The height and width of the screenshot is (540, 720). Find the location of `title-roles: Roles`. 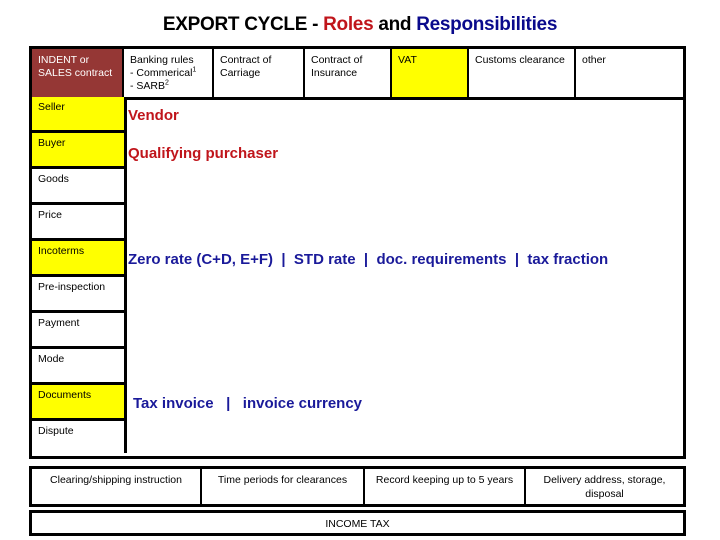

title-roles: Roles is located at coordinates (348, 24).